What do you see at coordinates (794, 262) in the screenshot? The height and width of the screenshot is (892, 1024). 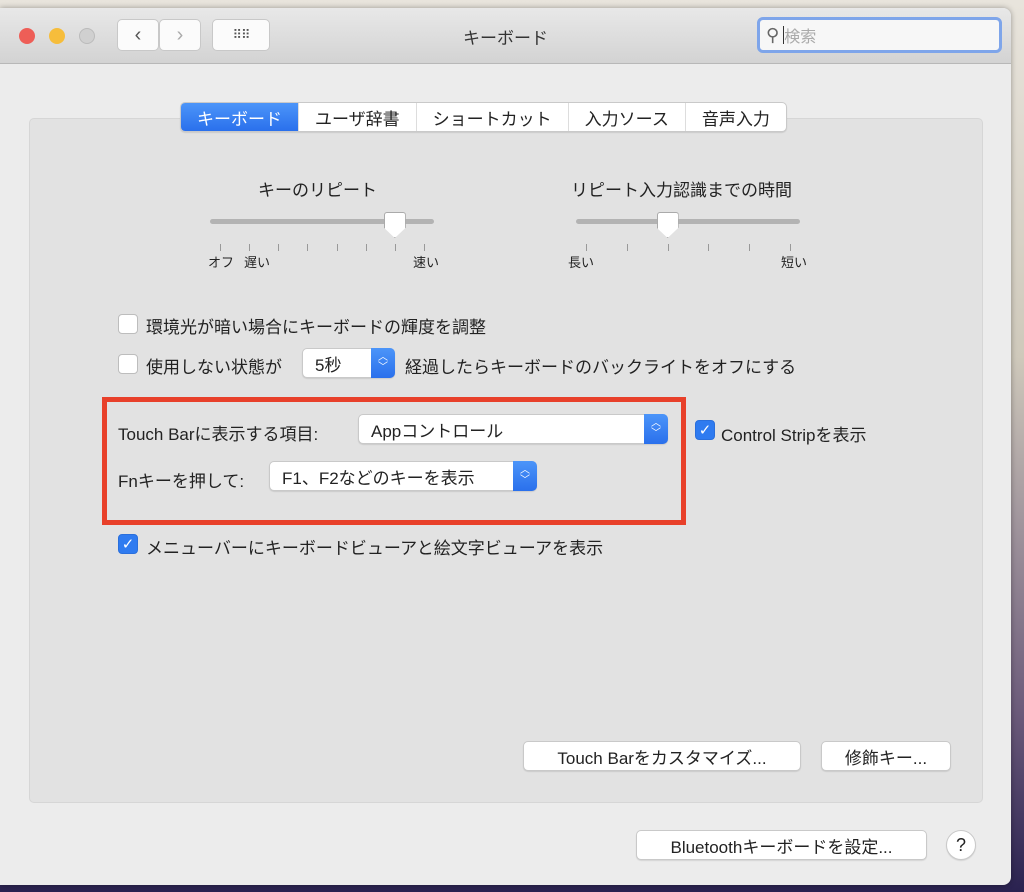 I see `delay-short-label: 短い` at bounding box center [794, 262].